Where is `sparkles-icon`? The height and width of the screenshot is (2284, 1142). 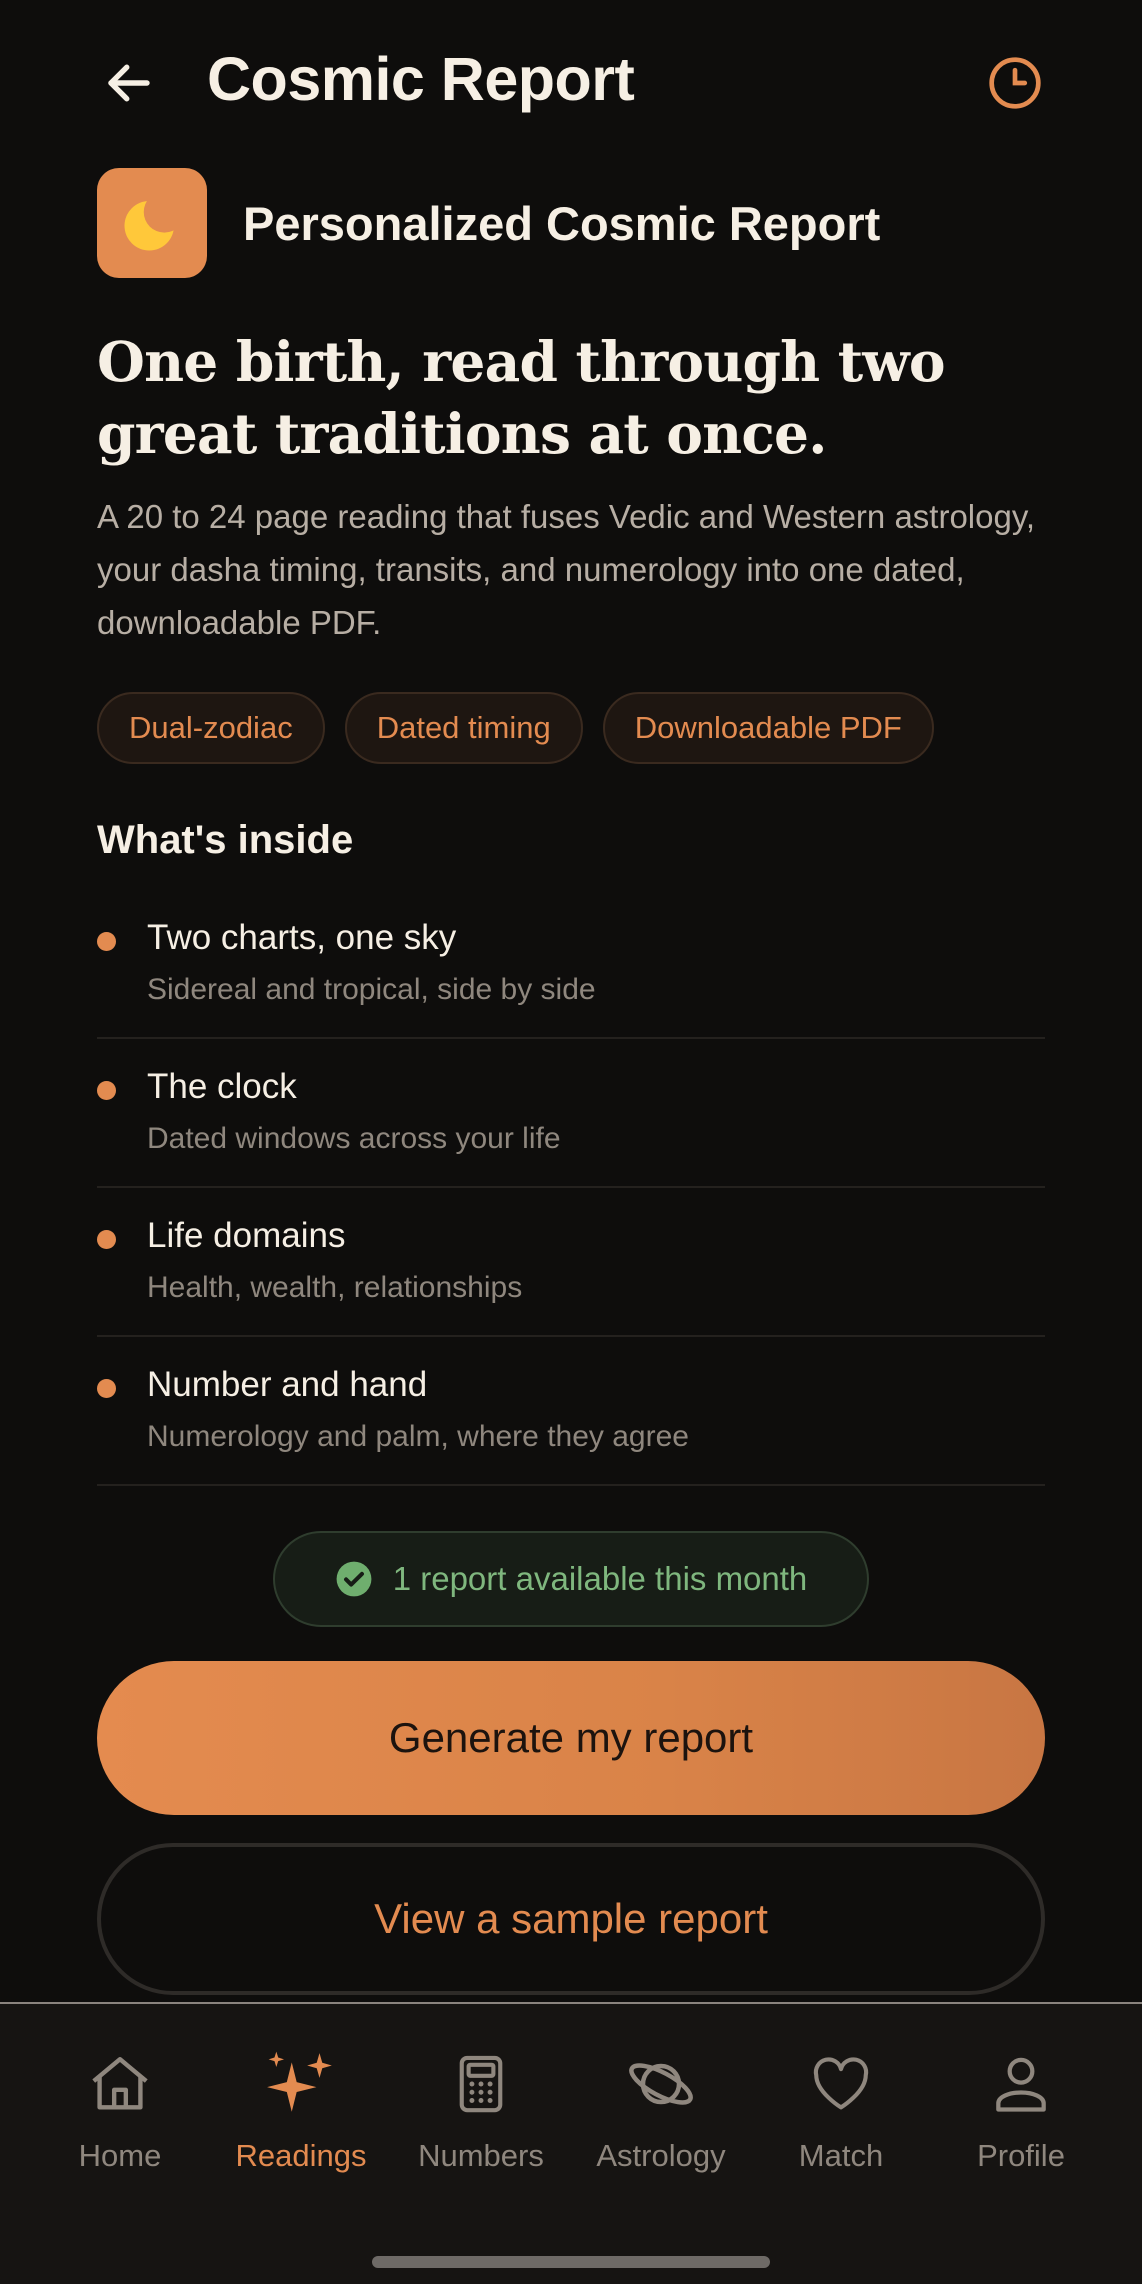 sparkles-icon is located at coordinates (301, 2084).